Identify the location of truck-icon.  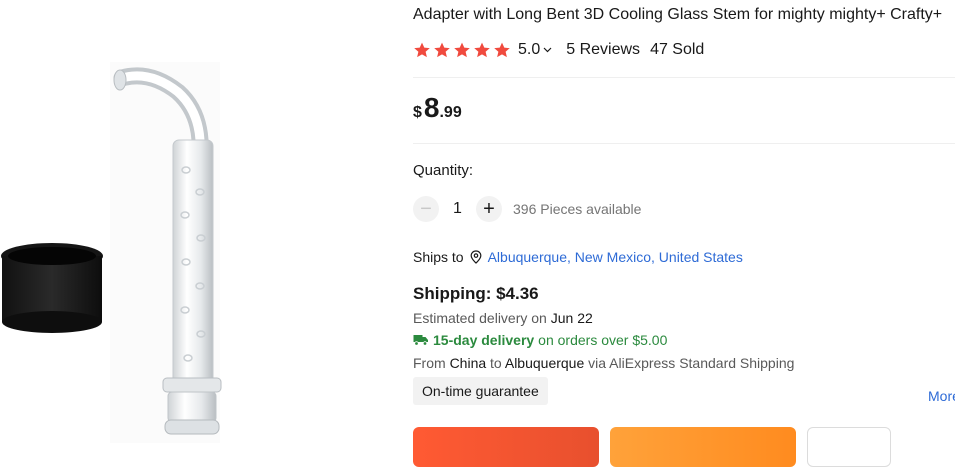
(421, 340).